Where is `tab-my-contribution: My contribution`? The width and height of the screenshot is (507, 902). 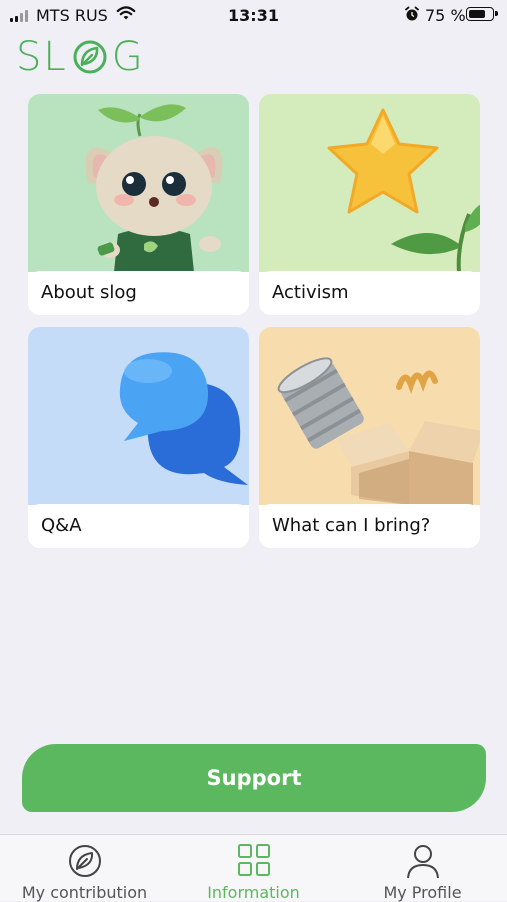 tab-my-contribution: My contribution is located at coordinates (84, 868).